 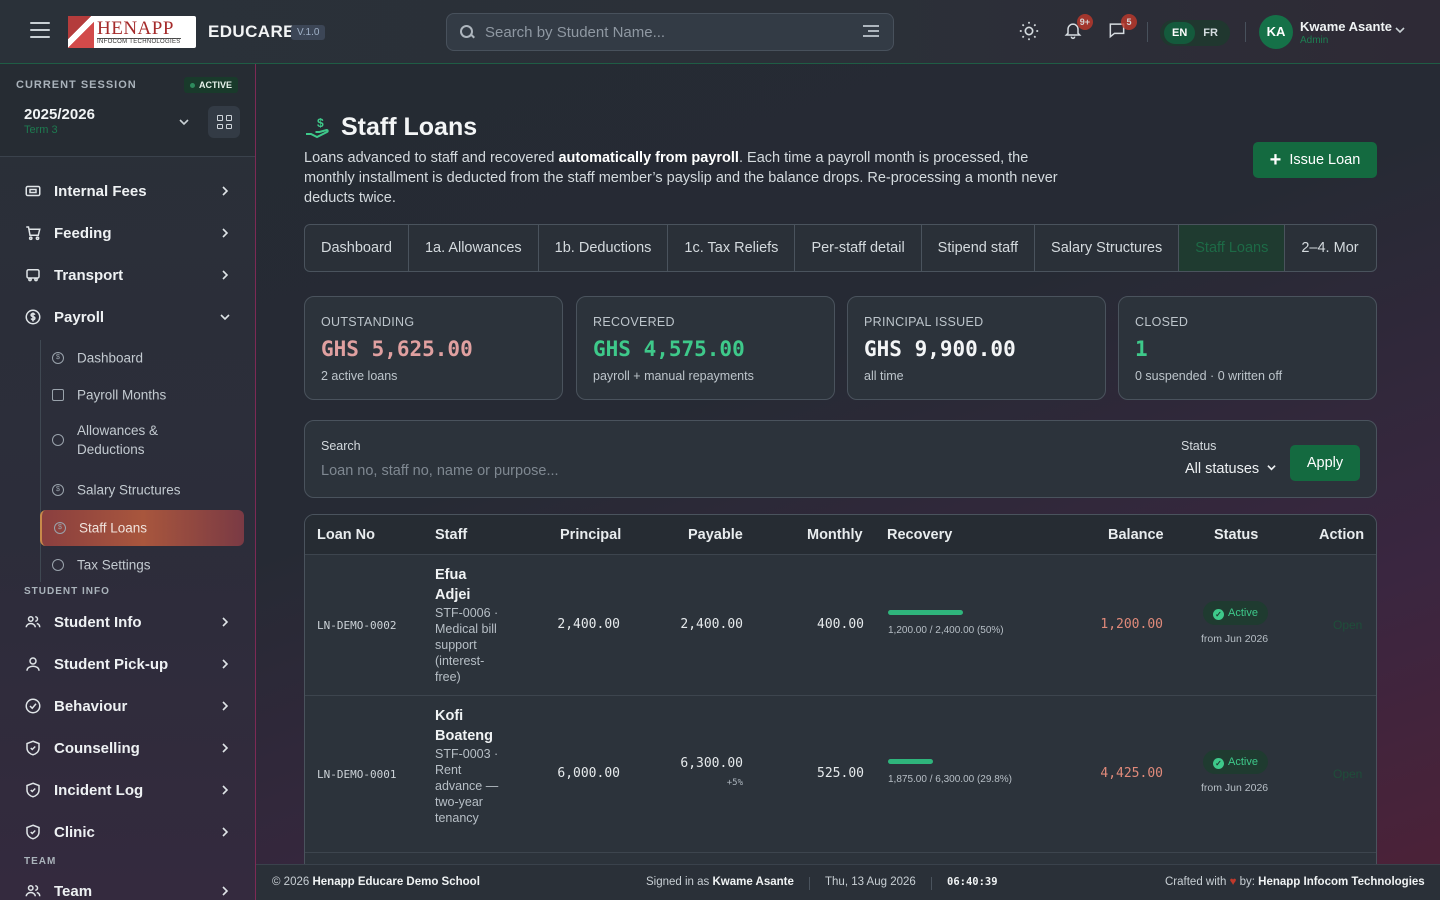 What do you see at coordinates (1029, 32) in the screenshot?
I see `theme-toggle-icon` at bounding box center [1029, 32].